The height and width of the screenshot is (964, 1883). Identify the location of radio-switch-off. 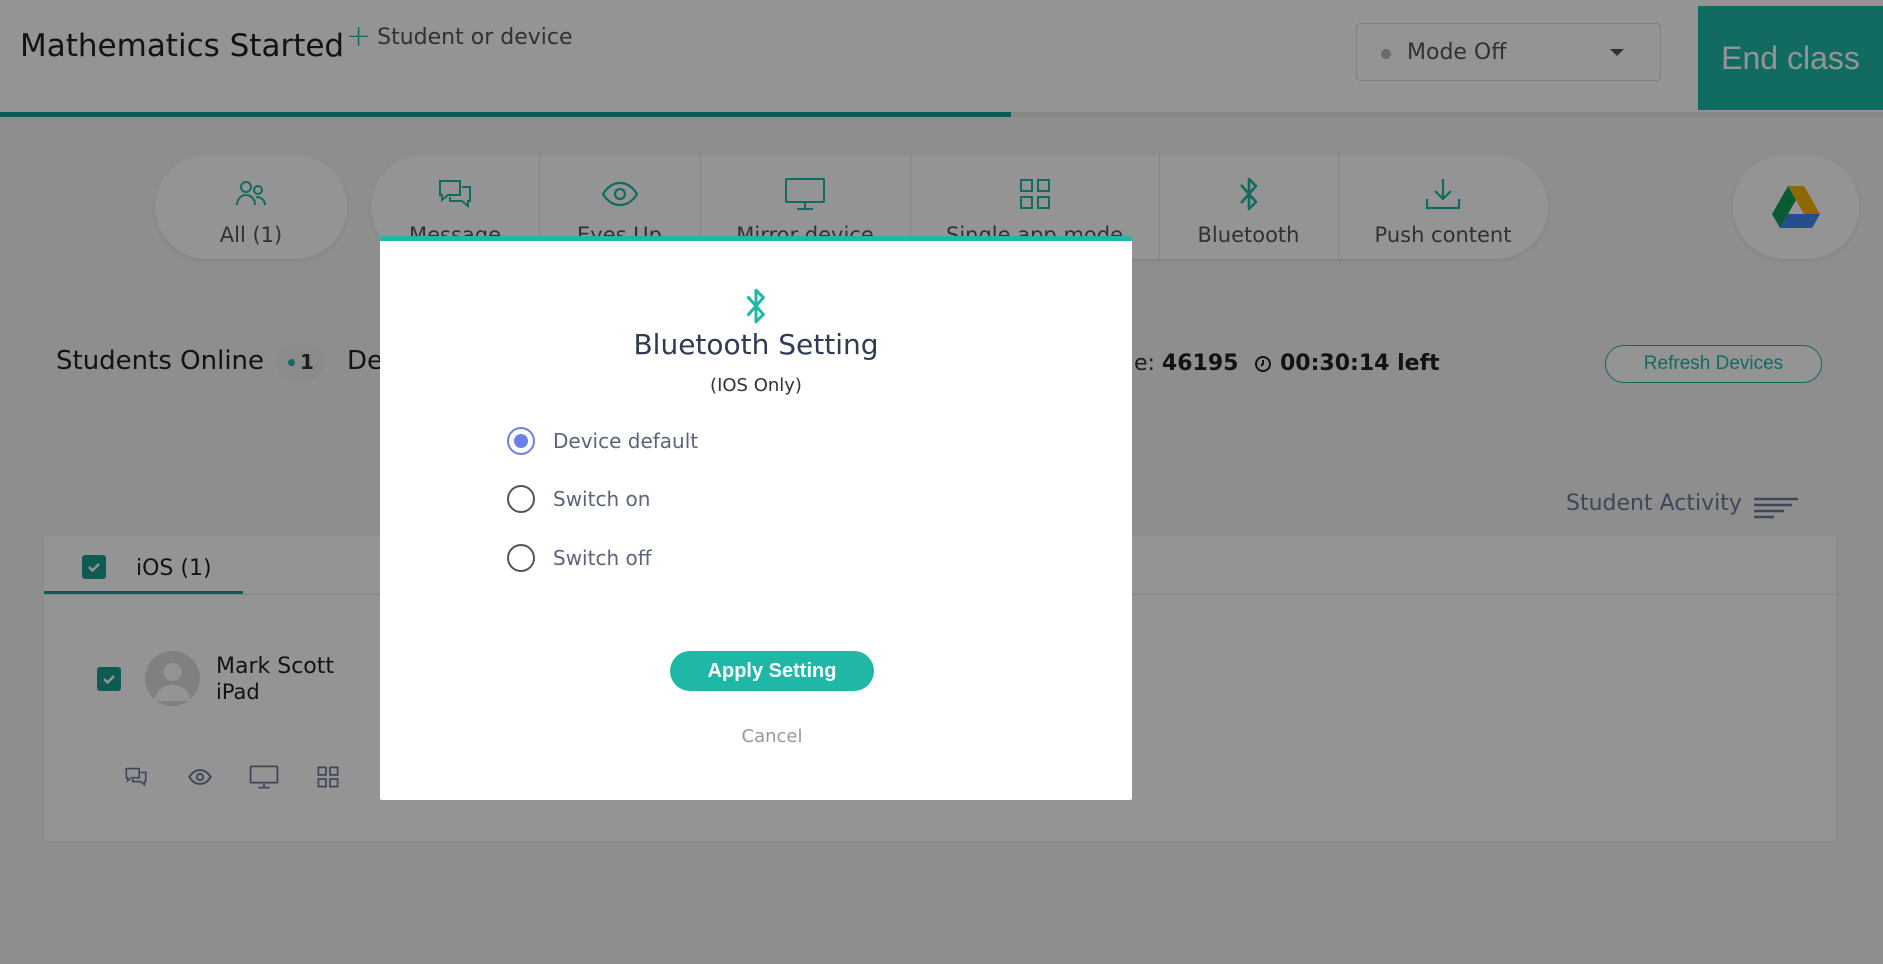
(521, 558).